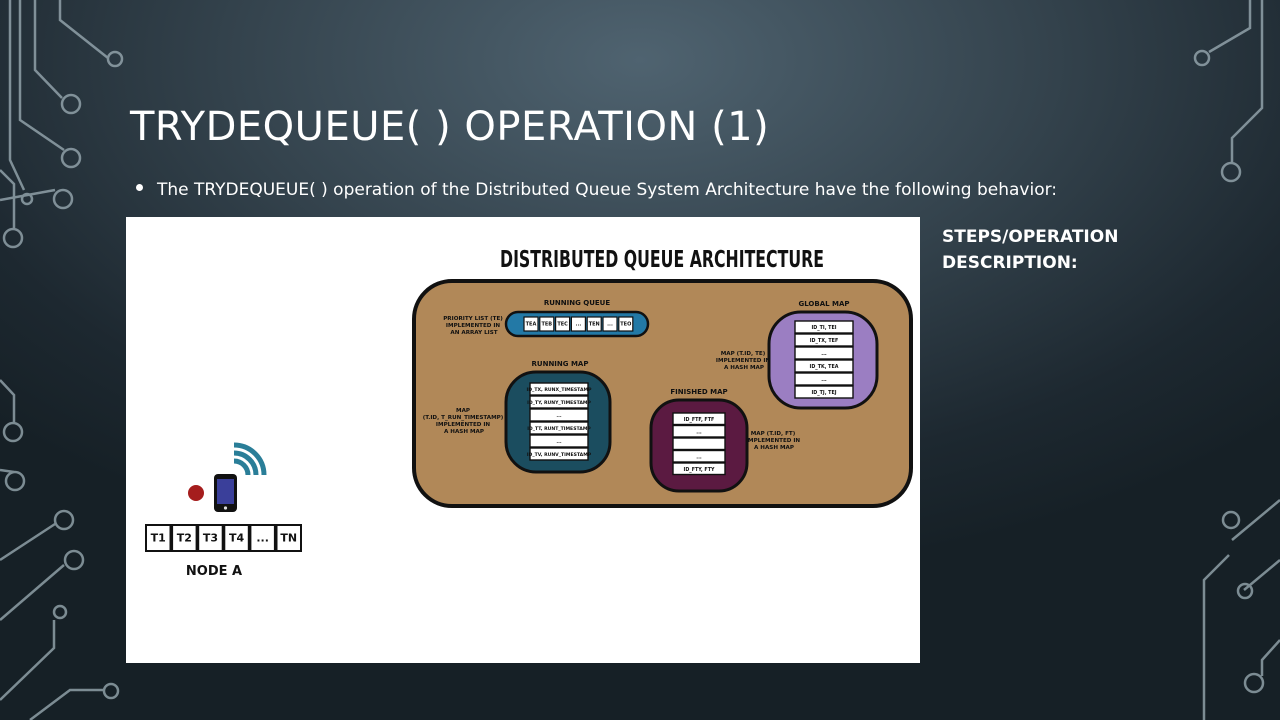  What do you see at coordinates (531, 325) in the screenshot?
I see `running-queue-cell-text: TEA` at bounding box center [531, 325].